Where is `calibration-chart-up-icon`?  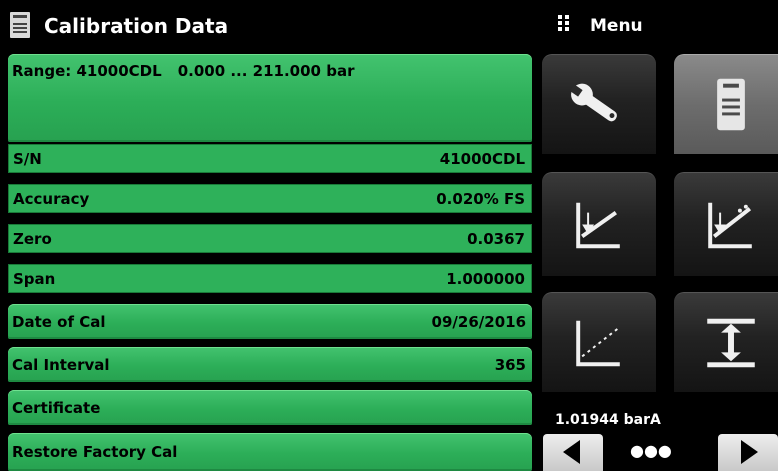 calibration-chart-up-icon is located at coordinates (730, 225).